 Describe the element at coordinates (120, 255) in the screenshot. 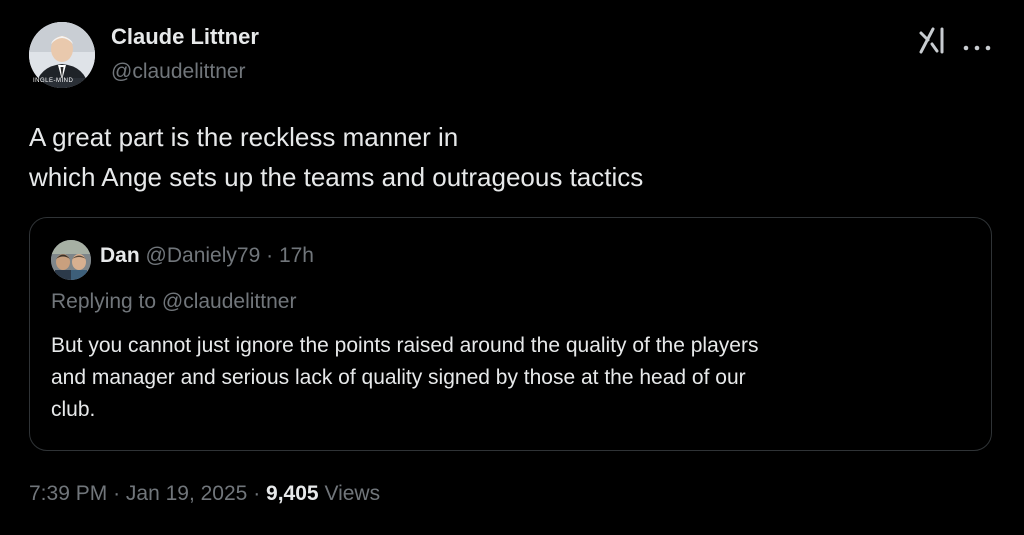

I see `quoted-author-name: Dan` at that location.